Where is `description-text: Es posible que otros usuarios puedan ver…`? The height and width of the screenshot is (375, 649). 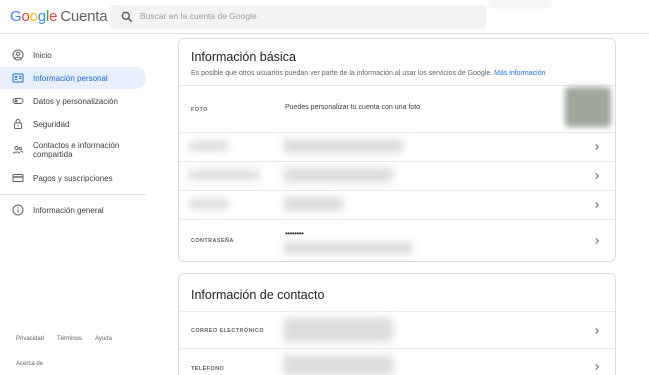 description-text: Es posible que otros usuarios puedan ver… is located at coordinates (342, 73).